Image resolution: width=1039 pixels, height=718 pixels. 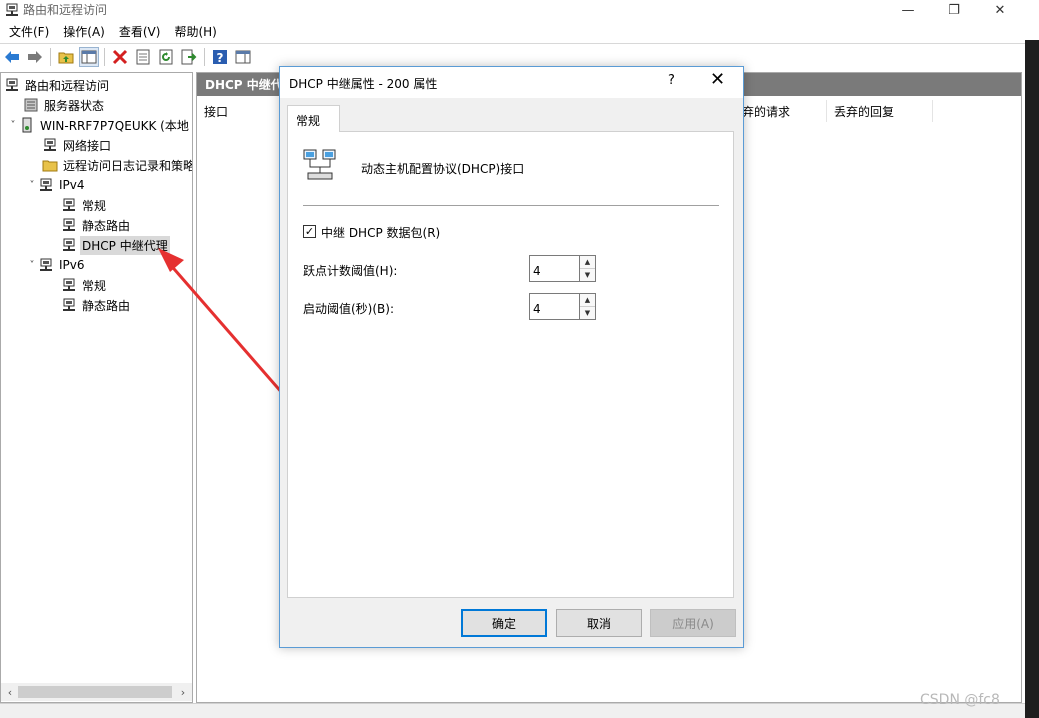 I want to click on interface-description: 动态主机配置协议(DHCP)接口, so click(x=443, y=169).